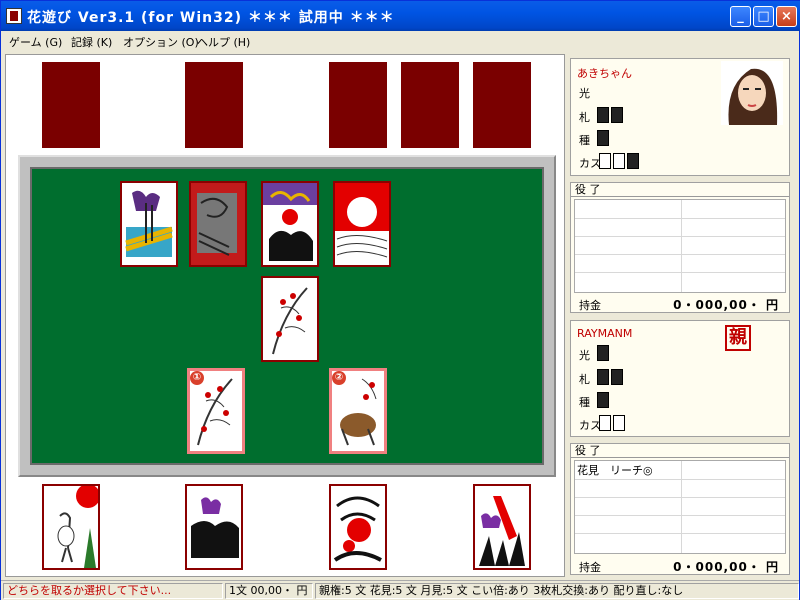  I want to click on status-mon: 1文 00,00・ 円, so click(269, 591).